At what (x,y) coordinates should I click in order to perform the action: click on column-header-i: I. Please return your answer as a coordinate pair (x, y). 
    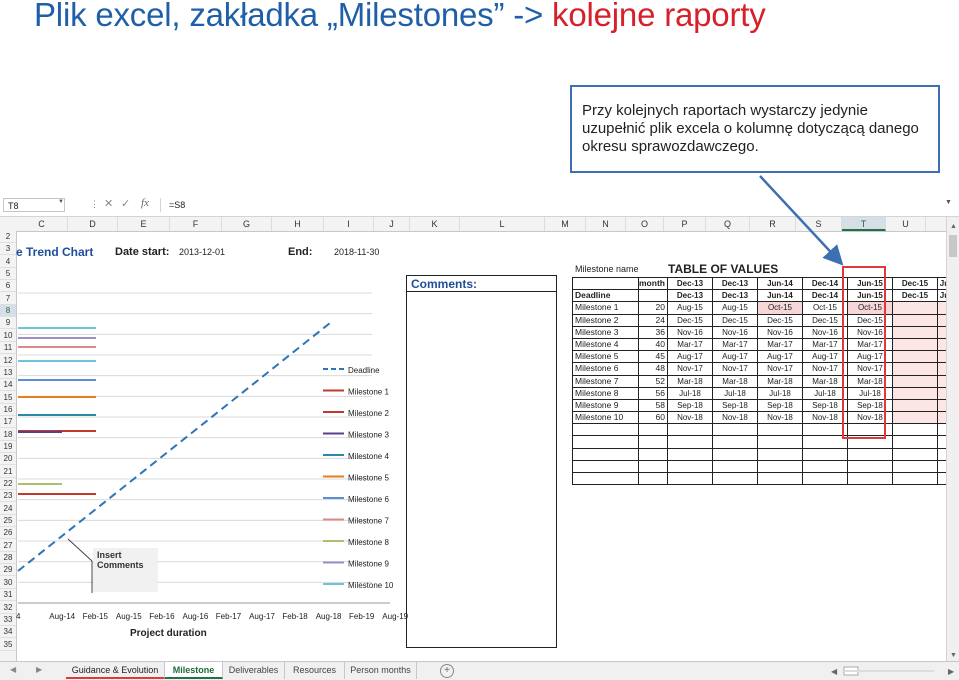
    Looking at the image, I should click on (349, 224).